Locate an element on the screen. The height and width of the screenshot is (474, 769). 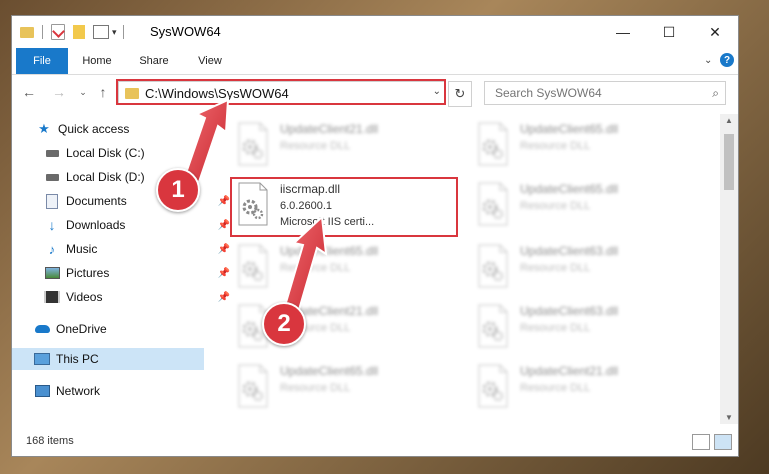
nav-documents: Documents 📌 is located at coordinates (124, 201).